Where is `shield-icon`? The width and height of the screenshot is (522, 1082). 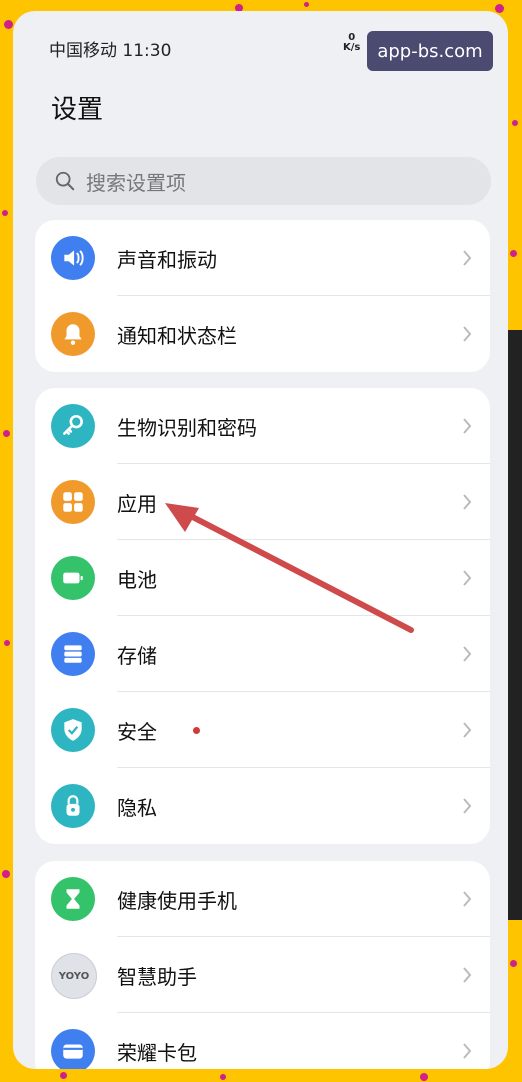
shield-icon is located at coordinates (73, 730).